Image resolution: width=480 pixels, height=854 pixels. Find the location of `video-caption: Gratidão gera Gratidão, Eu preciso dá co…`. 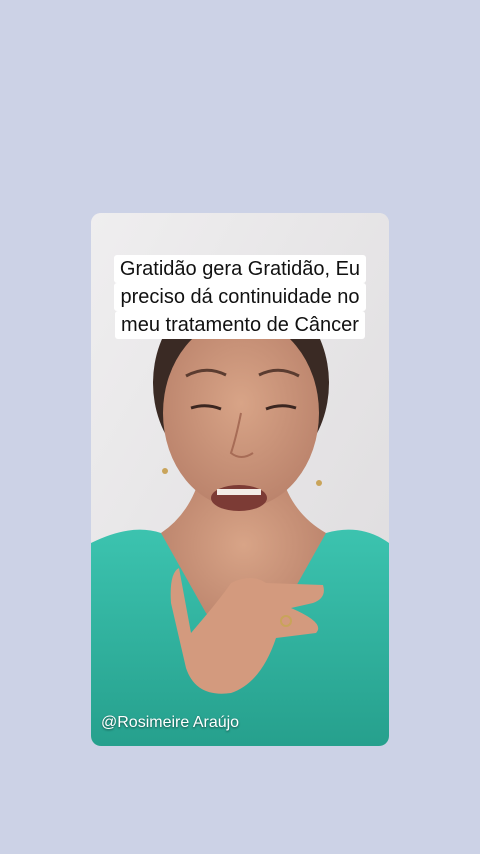

video-caption: Gratidão gera Gratidão, Eu preciso dá co… is located at coordinates (240, 297).